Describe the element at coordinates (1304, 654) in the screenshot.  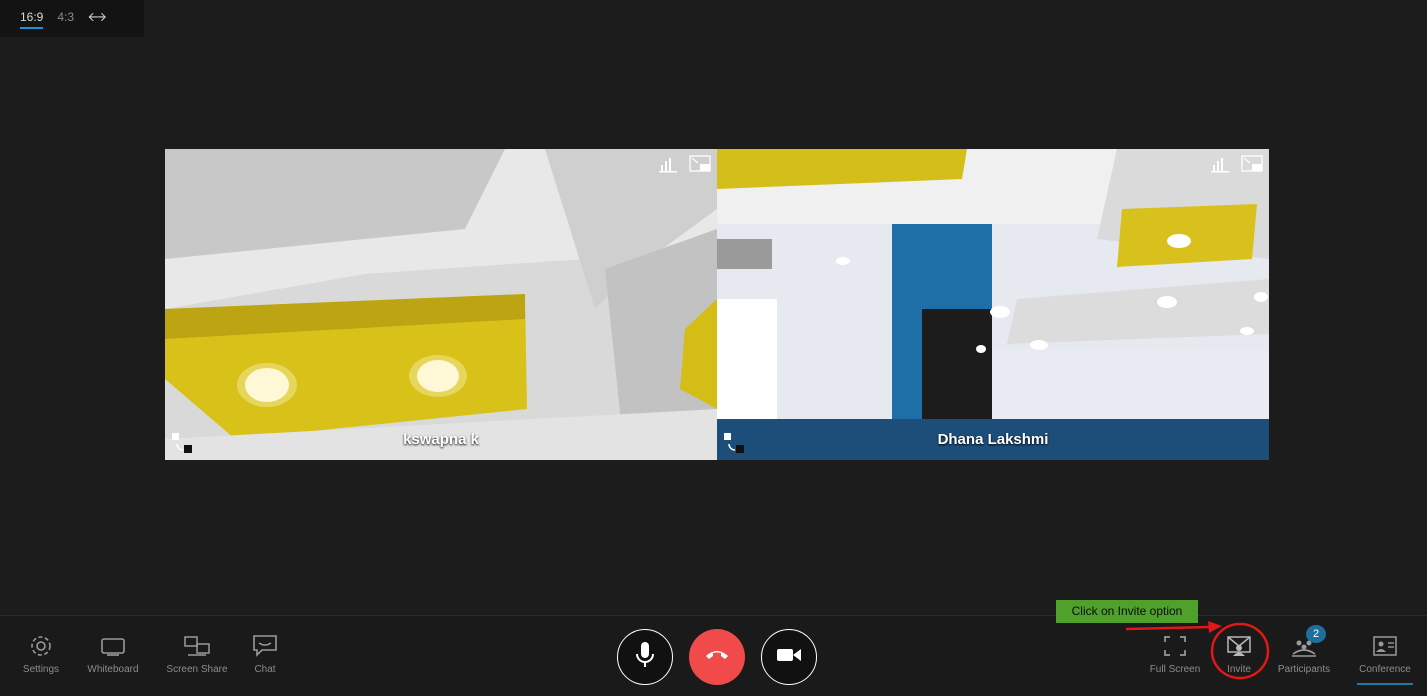
I see `participants-button: Participants` at that location.